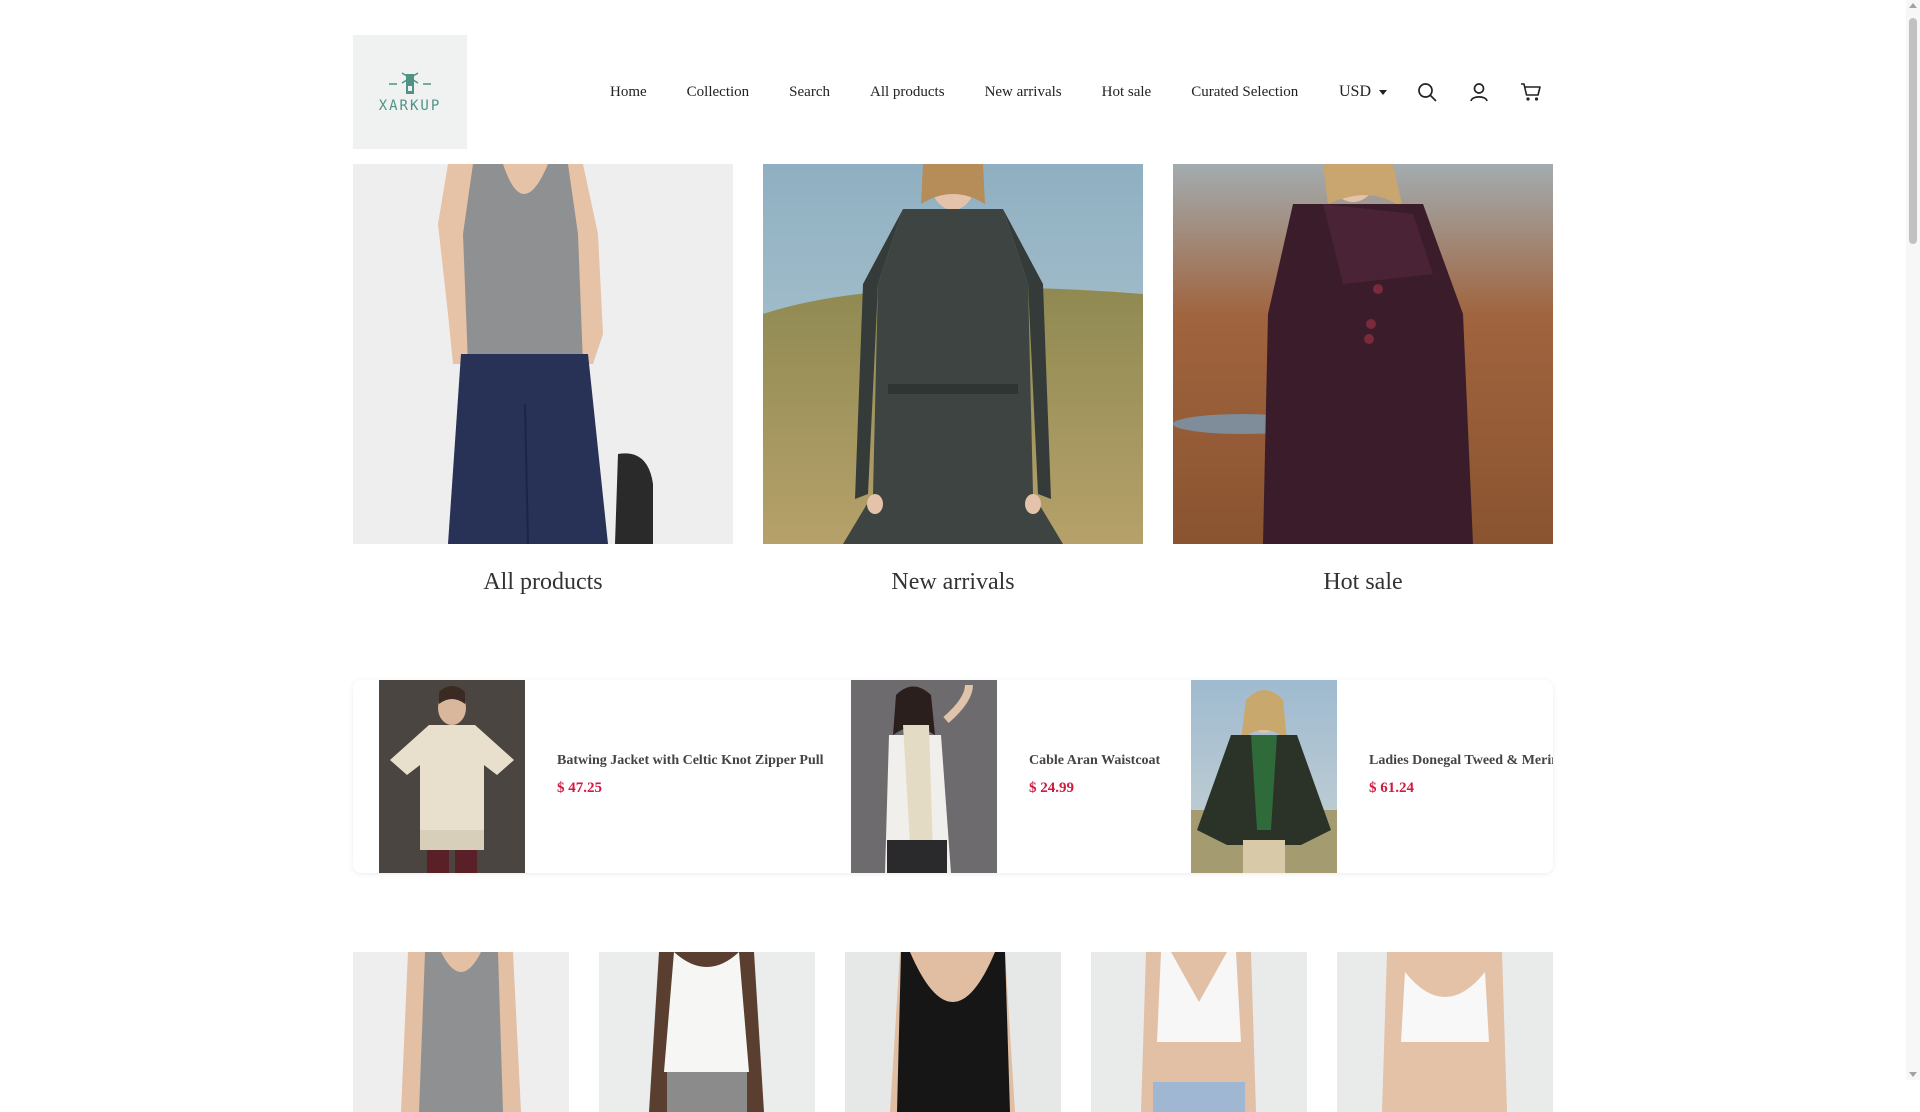  Describe the element at coordinates (1127, 92) in the screenshot. I see `nav-item-hot-sale: Hot sale` at that location.